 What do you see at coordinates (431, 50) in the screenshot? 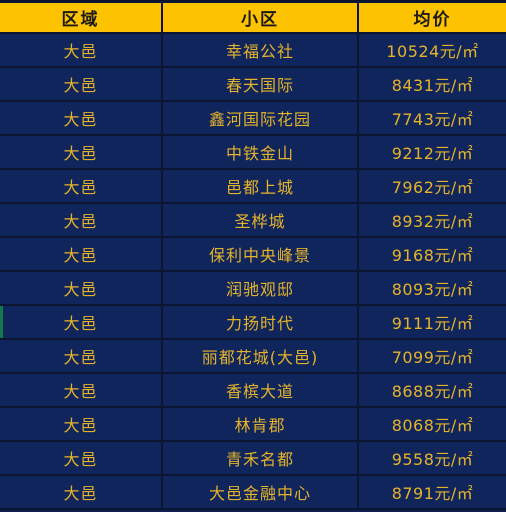
I see `cell-price: 10524元/㎡` at bounding box center [431, 50].